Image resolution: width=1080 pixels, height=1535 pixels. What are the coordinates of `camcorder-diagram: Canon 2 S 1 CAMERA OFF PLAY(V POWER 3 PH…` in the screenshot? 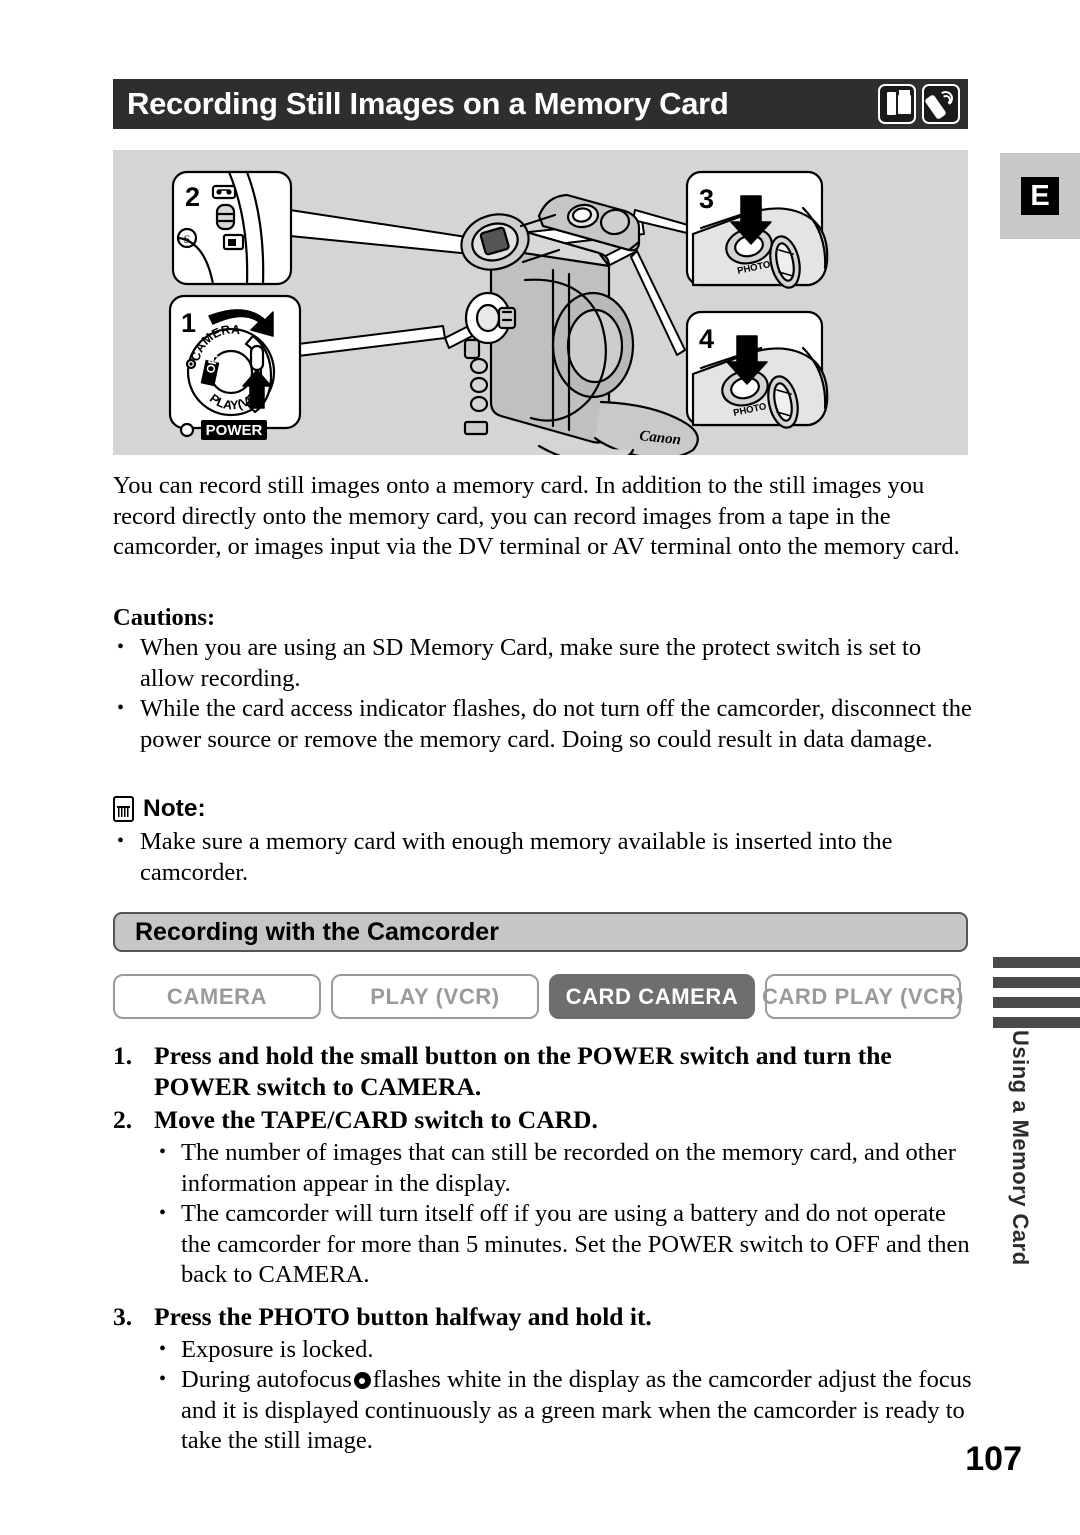 It's located at (471, 302).